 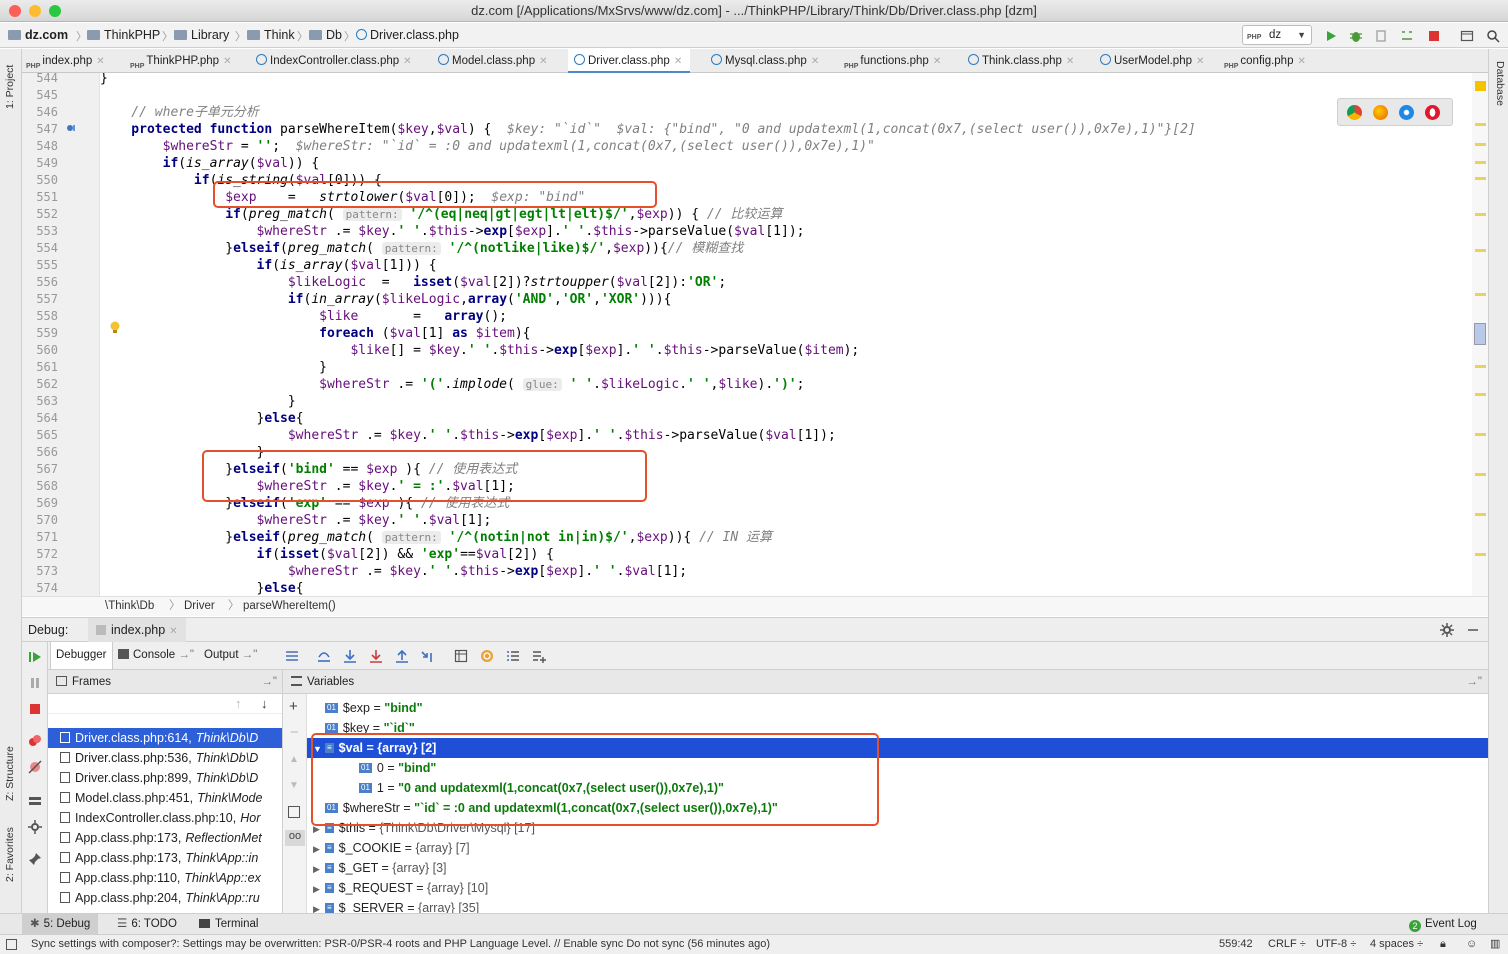 What do you see at coordinates (165, 798) in the screenshot?
I see `frame-row: Model.class.php:451, Think\Mode` at bounding box center [165, 798].